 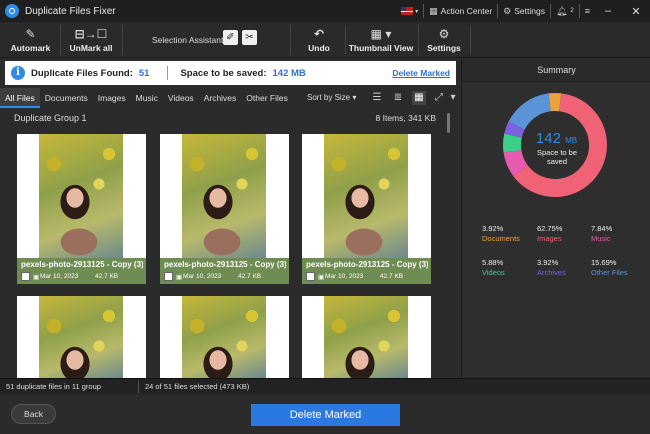 I want to click on thumbnail-view-button: ▦ ▾ Thumbnail View, so click(x=381, y=40).